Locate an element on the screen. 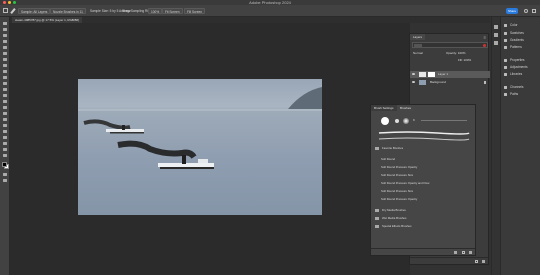 The height and width of the screenshot is (275, 540). layer-thumbnail is located at coordinates (422, 74).